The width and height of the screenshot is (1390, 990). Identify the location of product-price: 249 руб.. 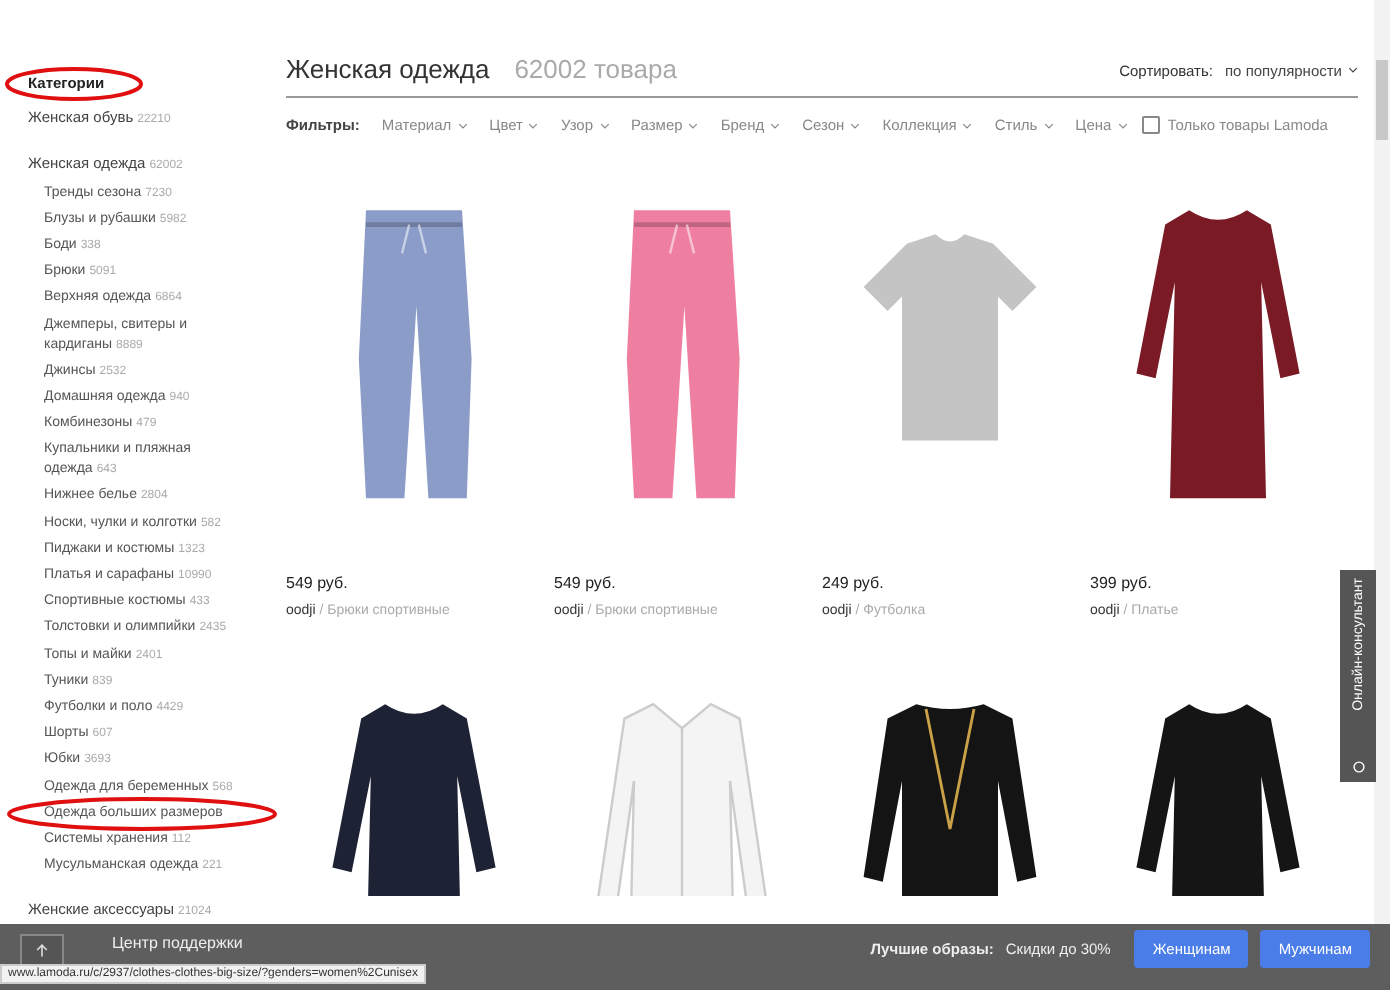
(854, 583).